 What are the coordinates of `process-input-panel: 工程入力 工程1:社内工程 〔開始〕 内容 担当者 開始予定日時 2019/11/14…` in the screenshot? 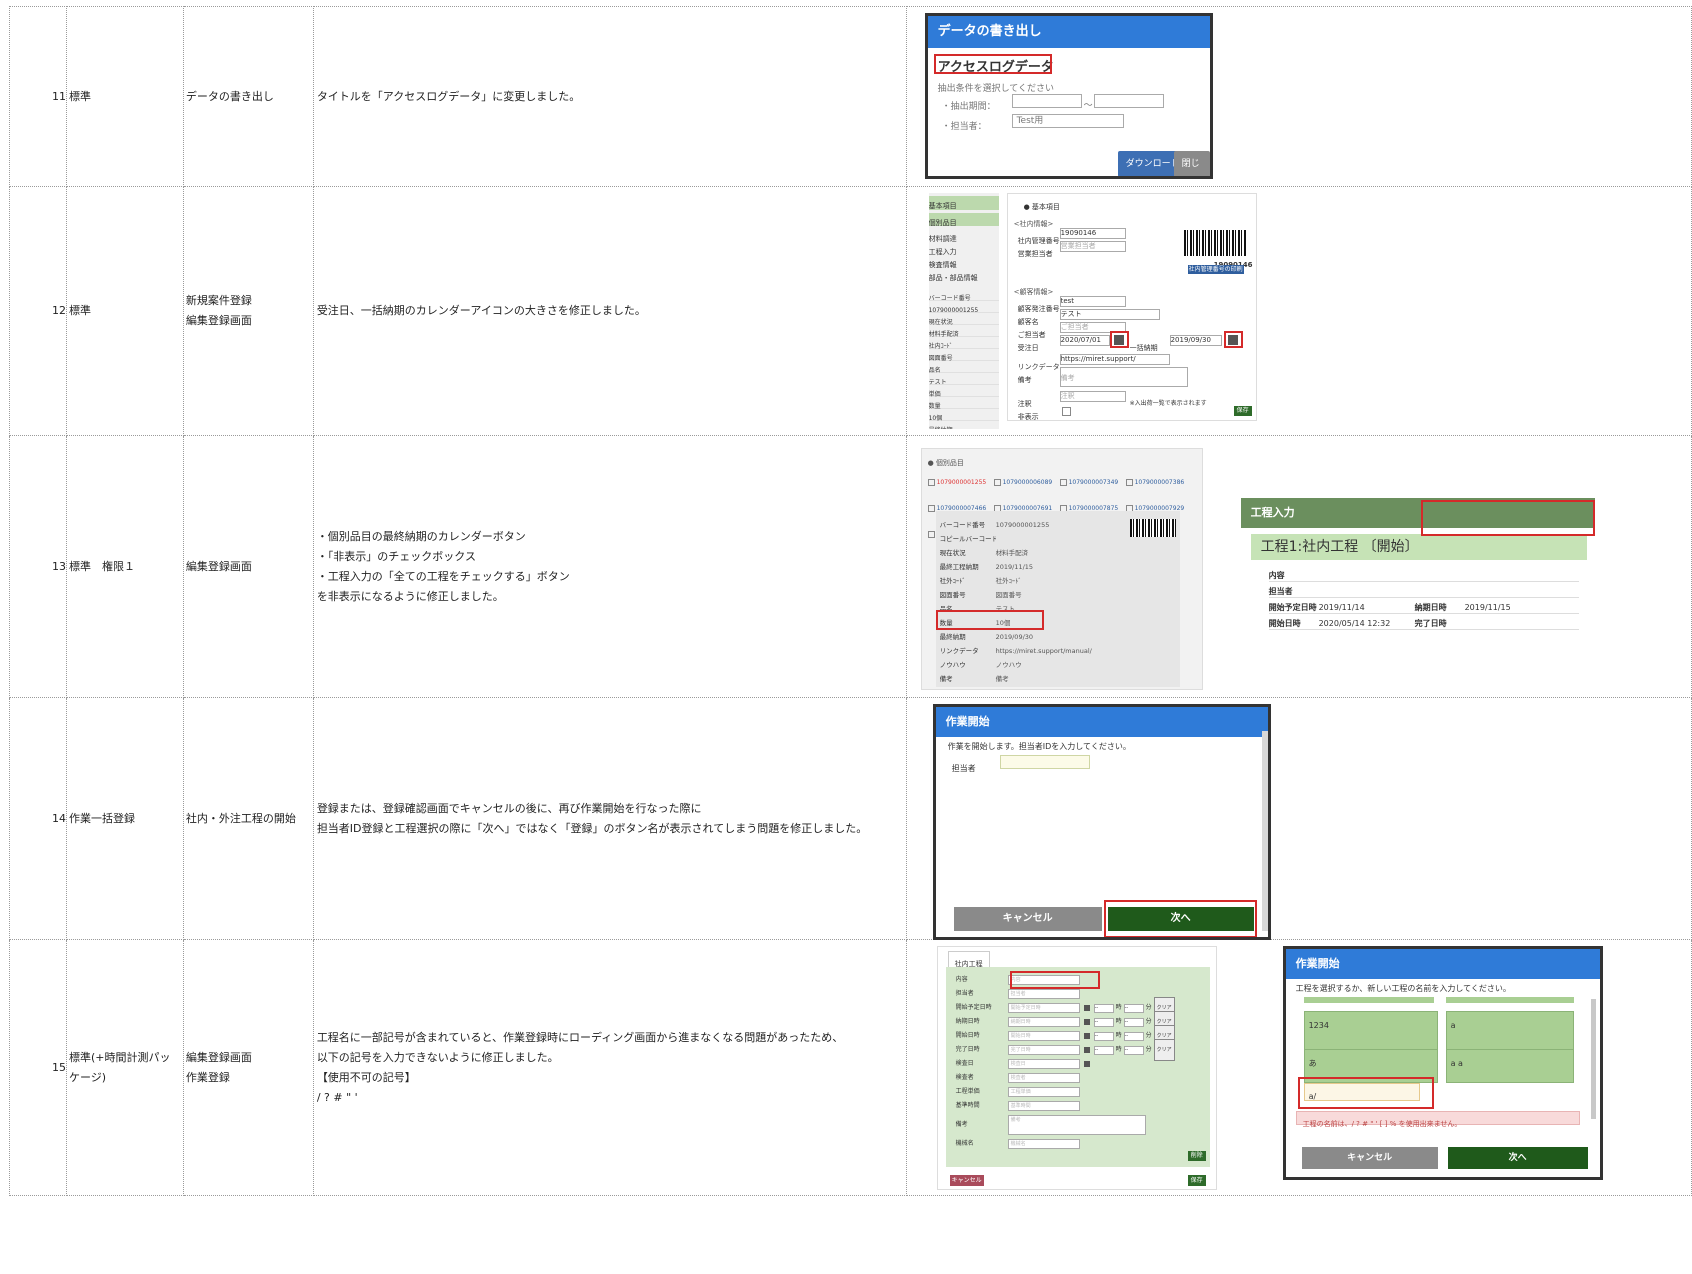 It's located at (1417, 564).